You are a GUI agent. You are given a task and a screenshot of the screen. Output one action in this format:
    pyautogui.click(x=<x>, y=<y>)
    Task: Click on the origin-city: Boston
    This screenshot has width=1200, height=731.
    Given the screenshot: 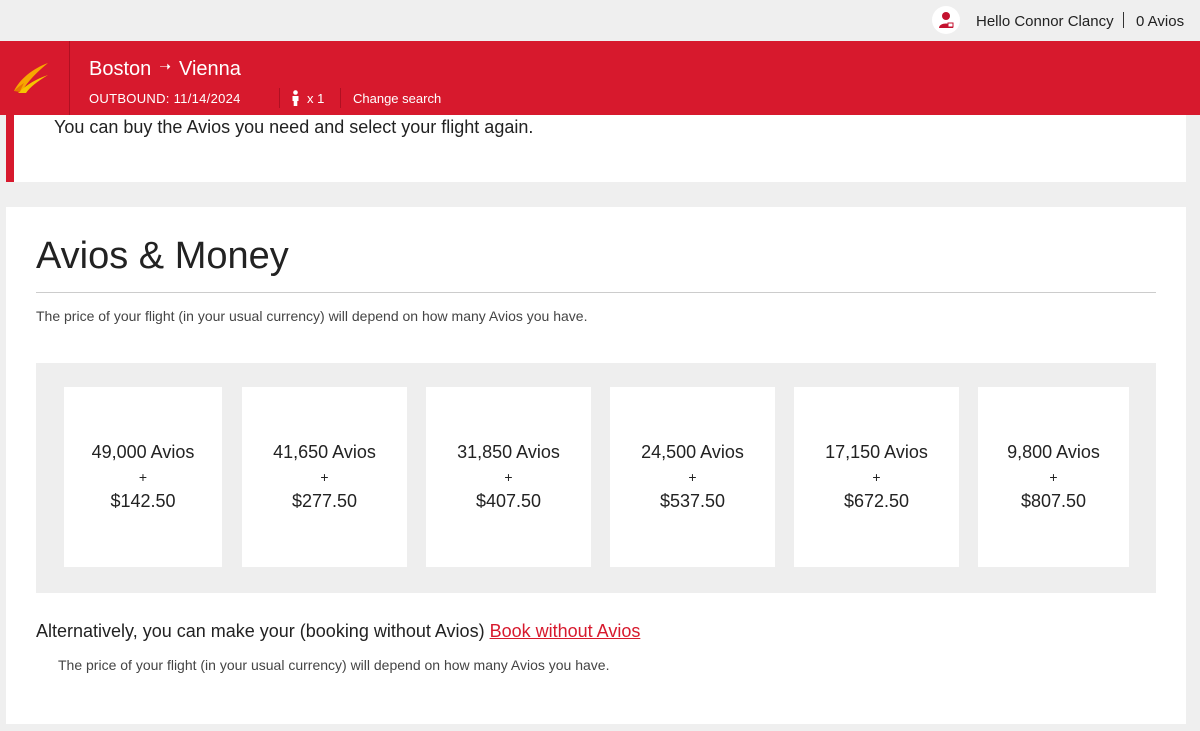 What is the action you would take?
    pyautogui.click(x=120, y=69)
    